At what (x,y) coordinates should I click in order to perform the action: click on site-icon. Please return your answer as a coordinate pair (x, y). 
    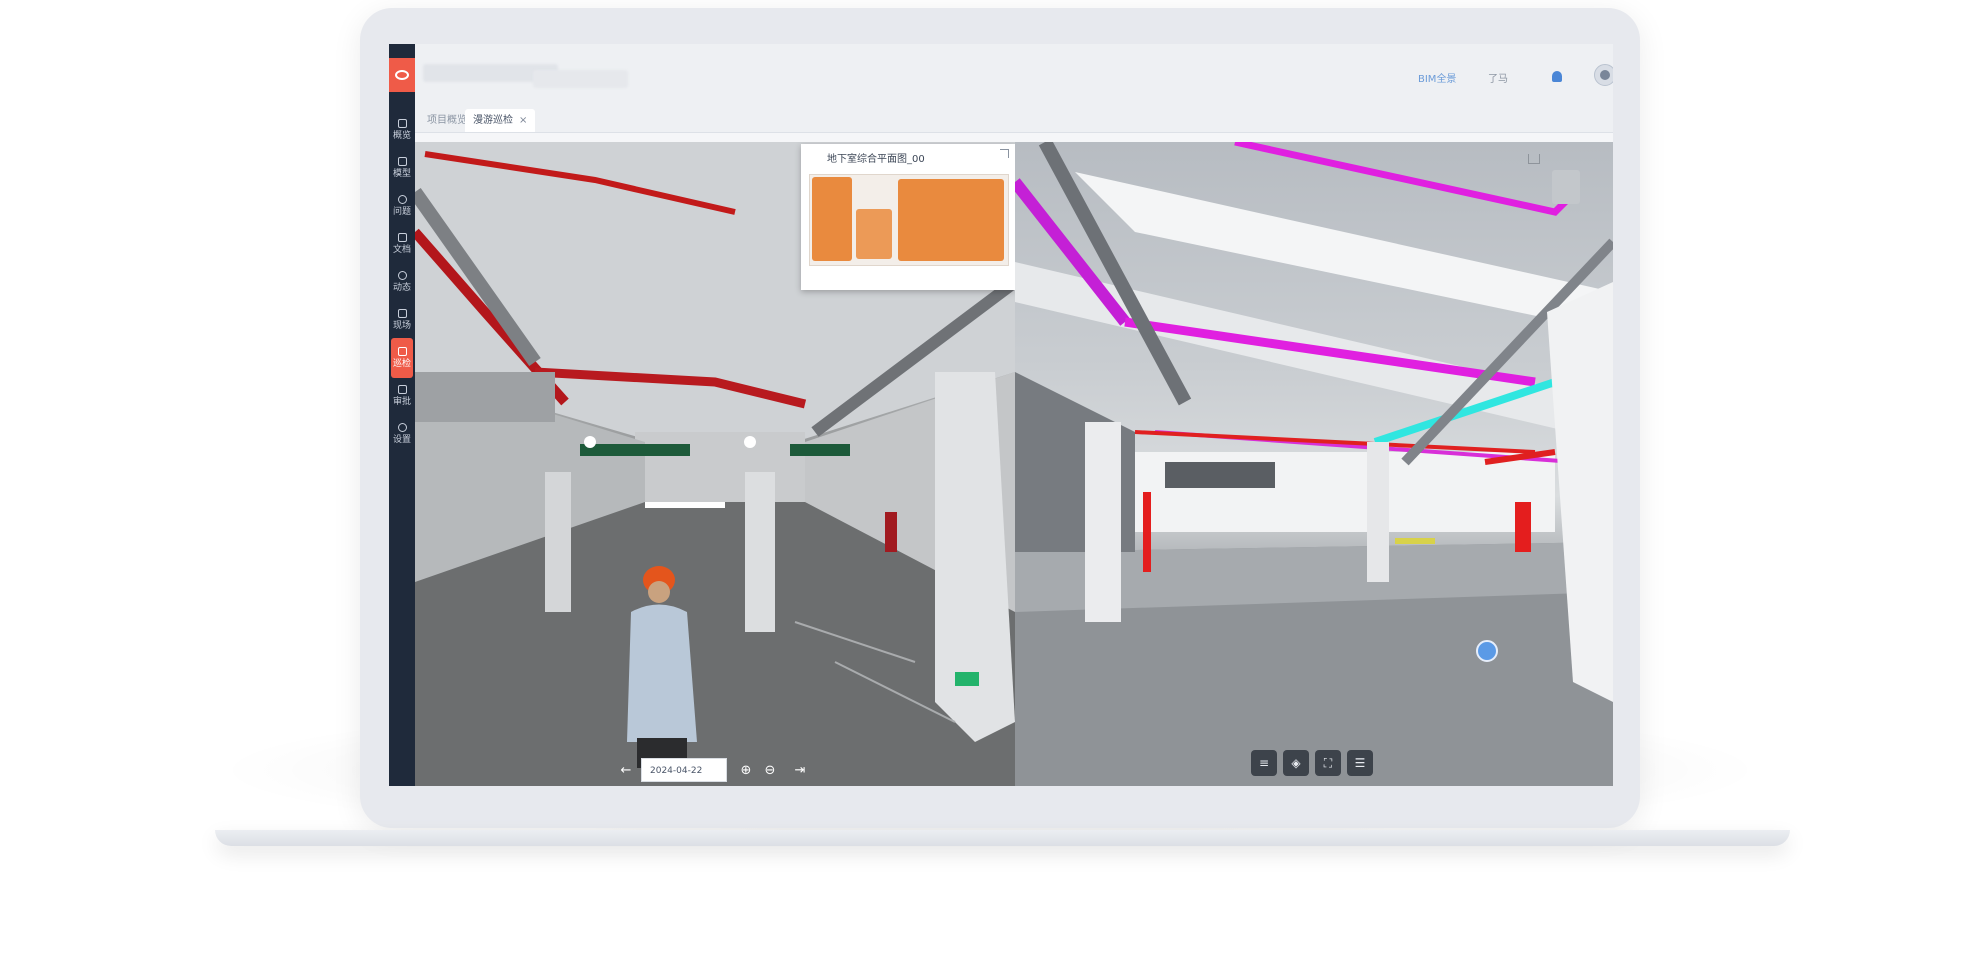
    Looking at the image, I should click on (402, 313).